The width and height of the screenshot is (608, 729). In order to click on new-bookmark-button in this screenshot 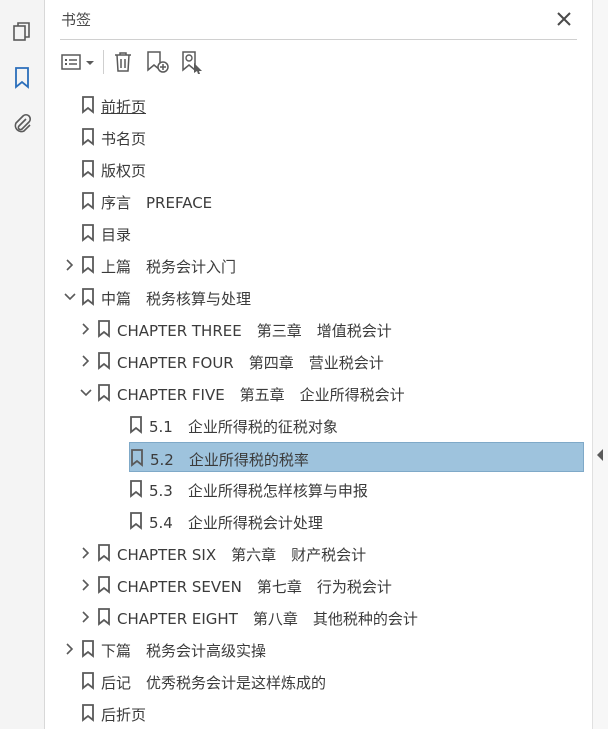, I will do `click(158, 62)`.